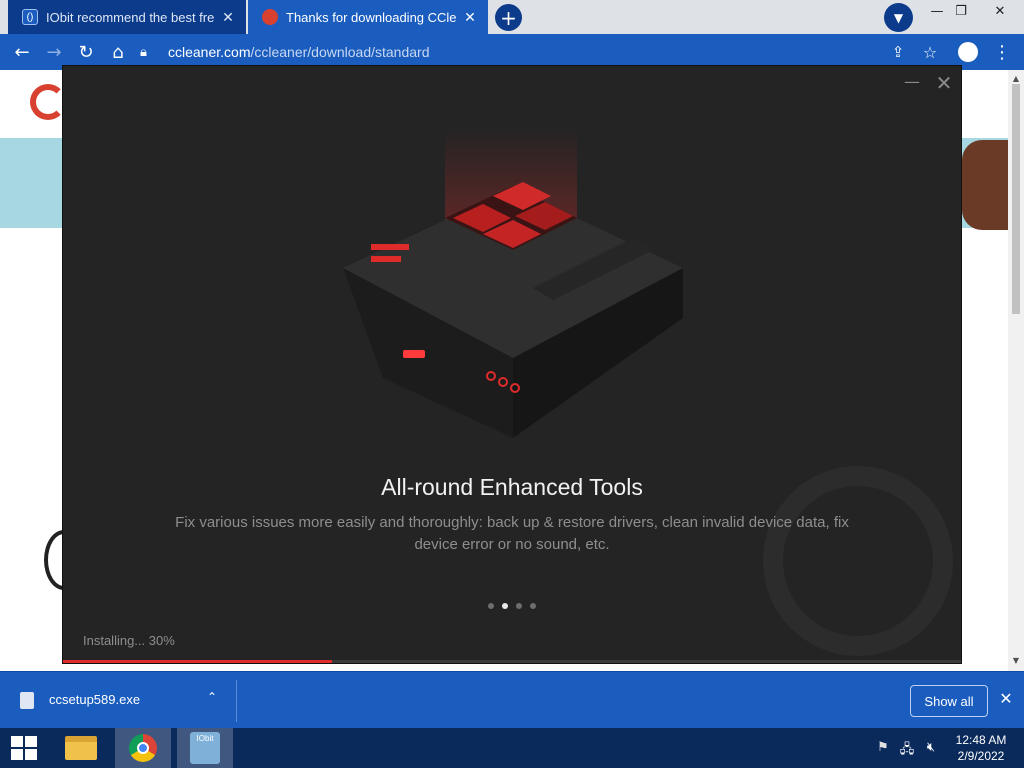  What do you see at coordinates (883, 748) in the screenshot?
I see `action-center-flag-icon: ⚑` at bounding box center [883, 748].